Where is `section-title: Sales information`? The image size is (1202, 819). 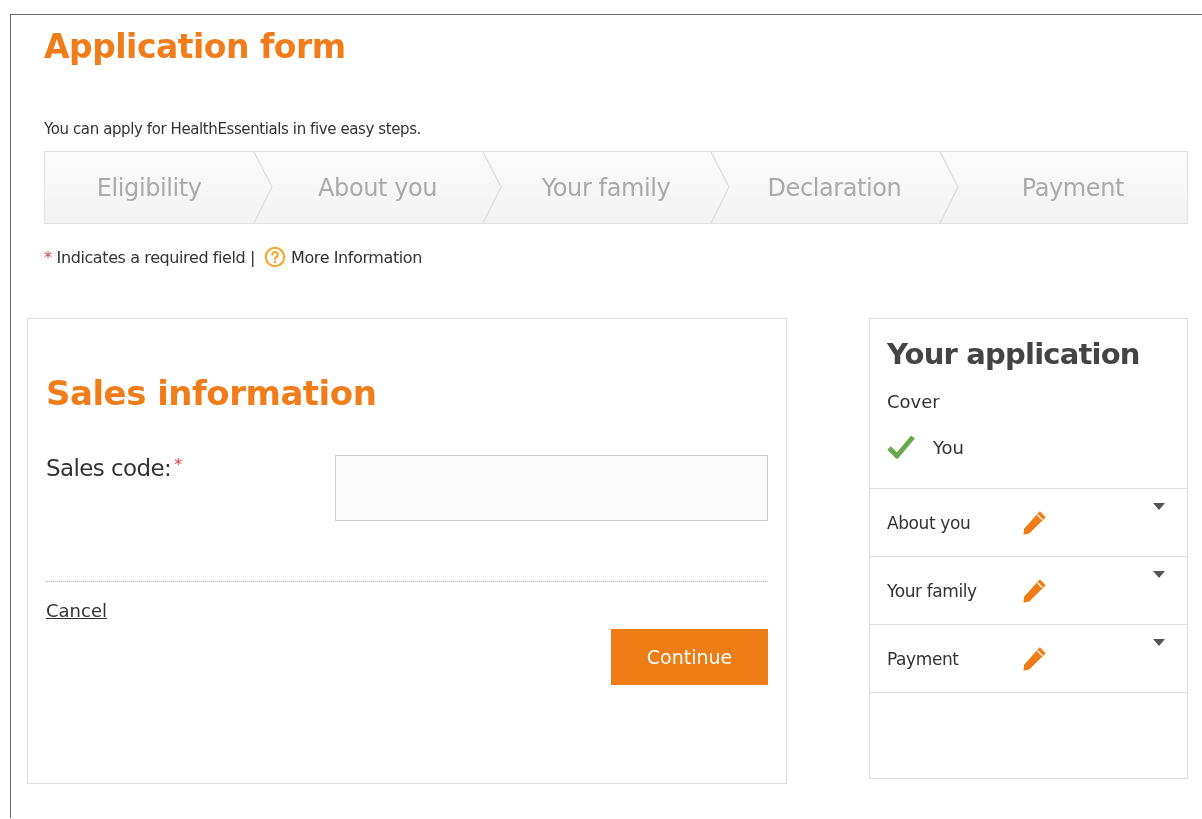 section-title: Sales information is located at coordinates (212, 393).